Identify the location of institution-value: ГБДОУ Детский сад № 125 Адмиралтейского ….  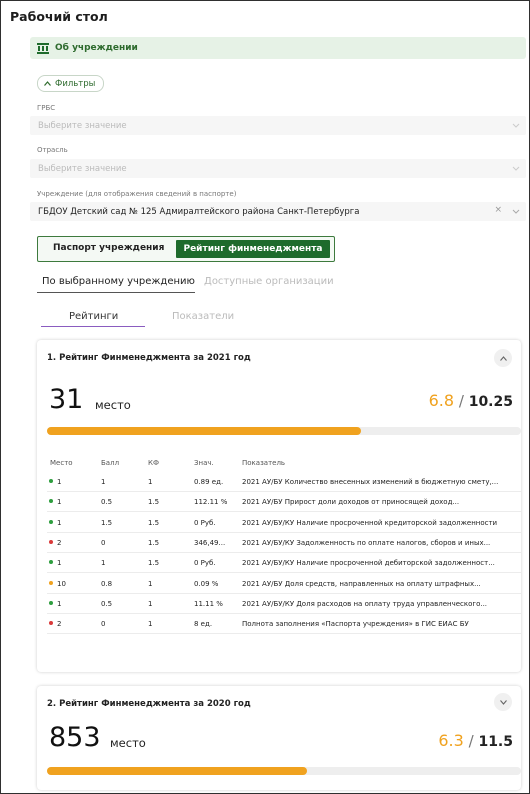
(199, 211).